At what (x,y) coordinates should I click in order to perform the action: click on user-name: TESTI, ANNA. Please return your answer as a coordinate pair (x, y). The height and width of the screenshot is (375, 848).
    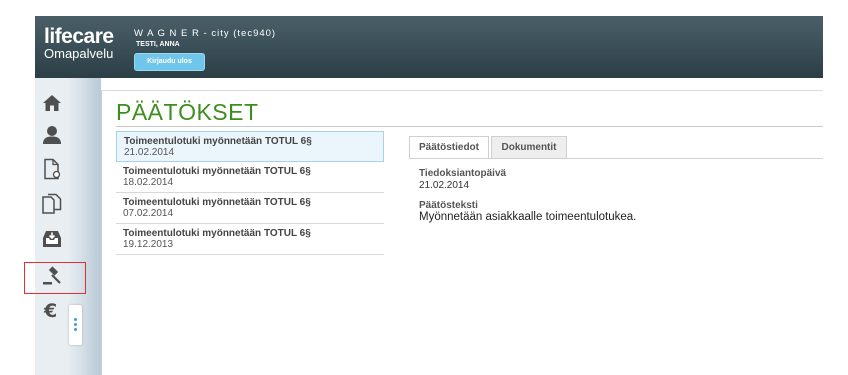
    Looking at the image, I should click on (158, 44).